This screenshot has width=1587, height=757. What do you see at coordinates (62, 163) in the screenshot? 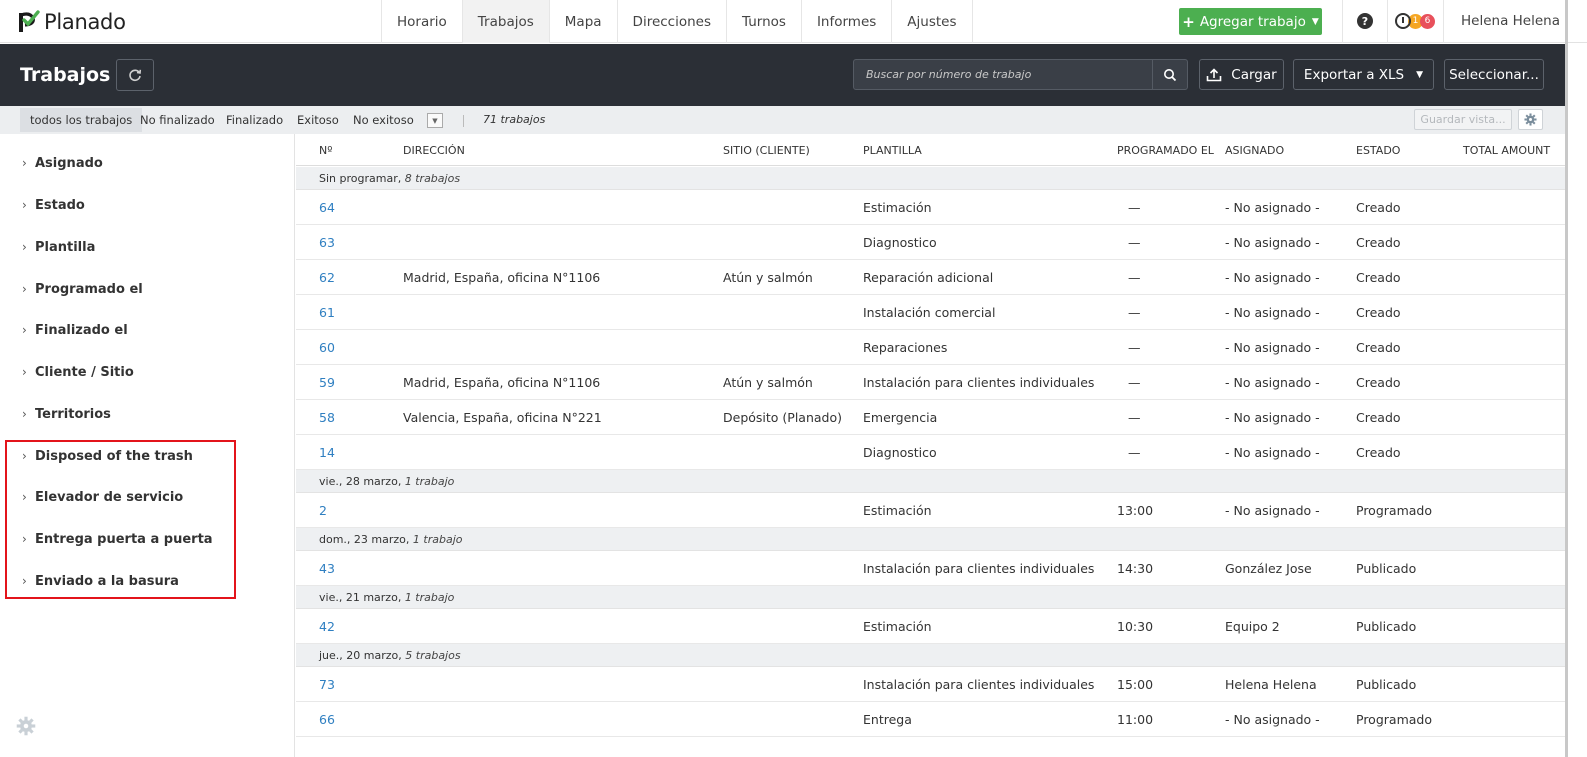
I see `sidebar-filter-asignado: › Asignado` at bounding box center [62, 163].